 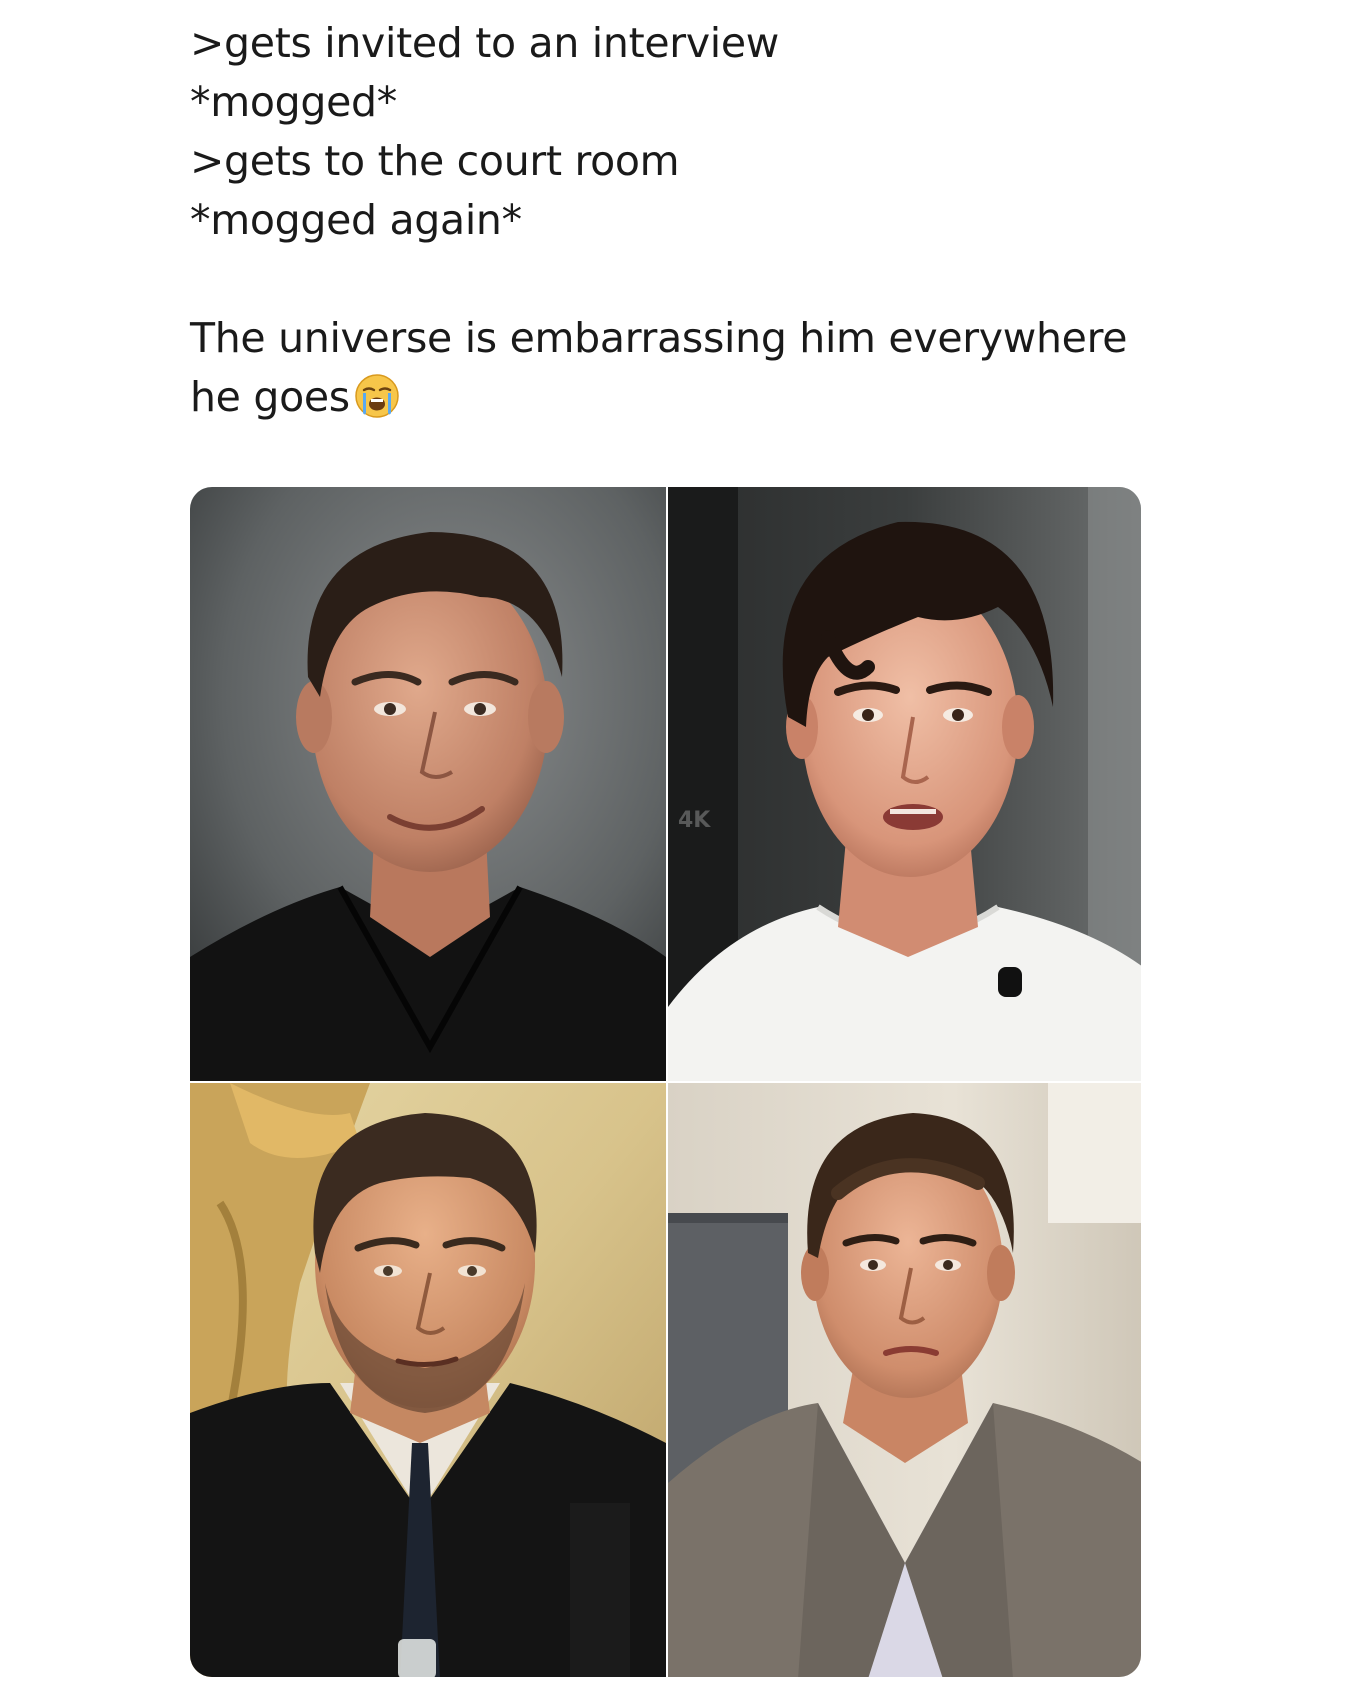 What do you see at coordinates (435, 161) in the screenshot?
I see `post-line: >gets to the court room` at bounding box center [435, 161].